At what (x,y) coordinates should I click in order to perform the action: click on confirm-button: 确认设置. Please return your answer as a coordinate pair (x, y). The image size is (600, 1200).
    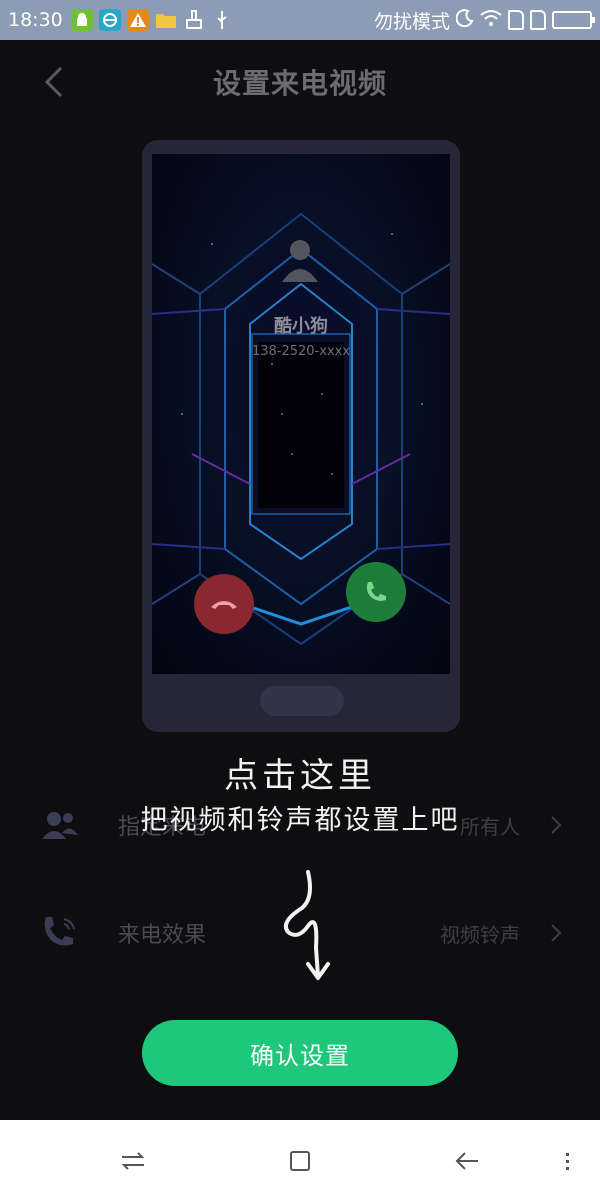
    Looking at the image, I should click on (300, 1053).